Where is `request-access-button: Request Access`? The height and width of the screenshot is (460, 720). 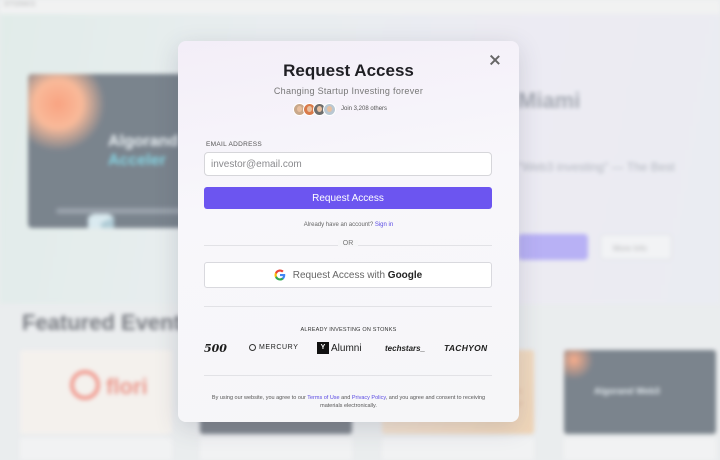 request-access-button: Request Access is located at coordinates (348, 198).